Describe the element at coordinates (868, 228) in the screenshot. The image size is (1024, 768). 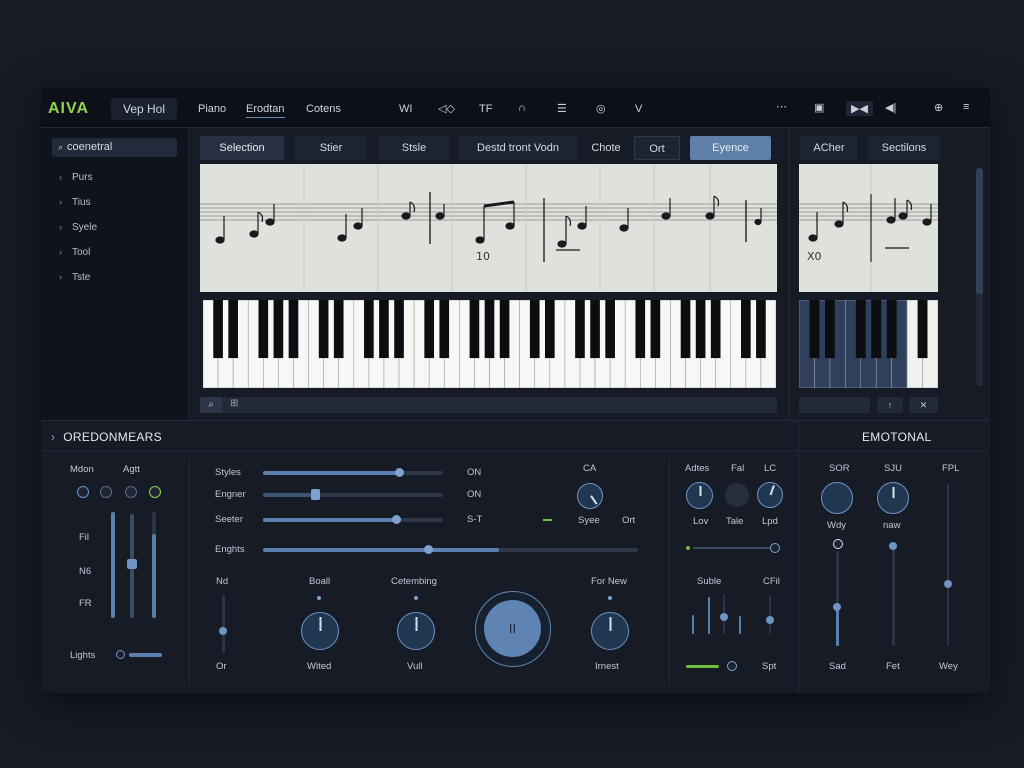
I see `score-view-secondary: X0` at that location.